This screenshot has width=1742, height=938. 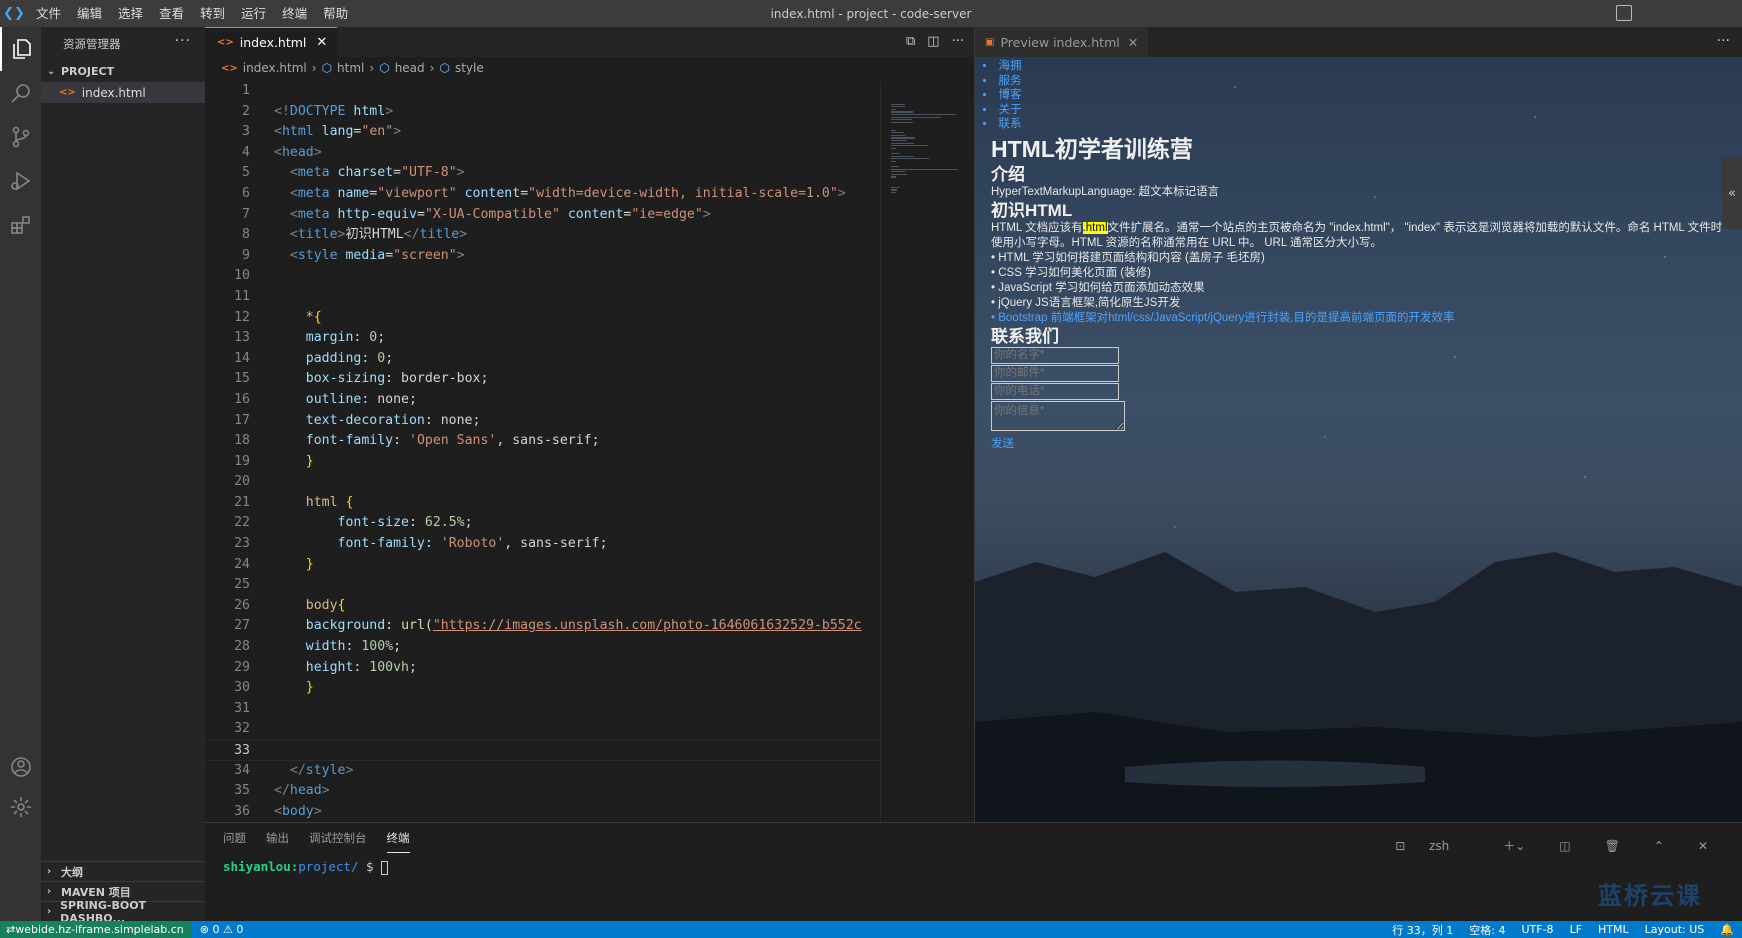 I want to click on search-icon, so click(x=20, y=93).